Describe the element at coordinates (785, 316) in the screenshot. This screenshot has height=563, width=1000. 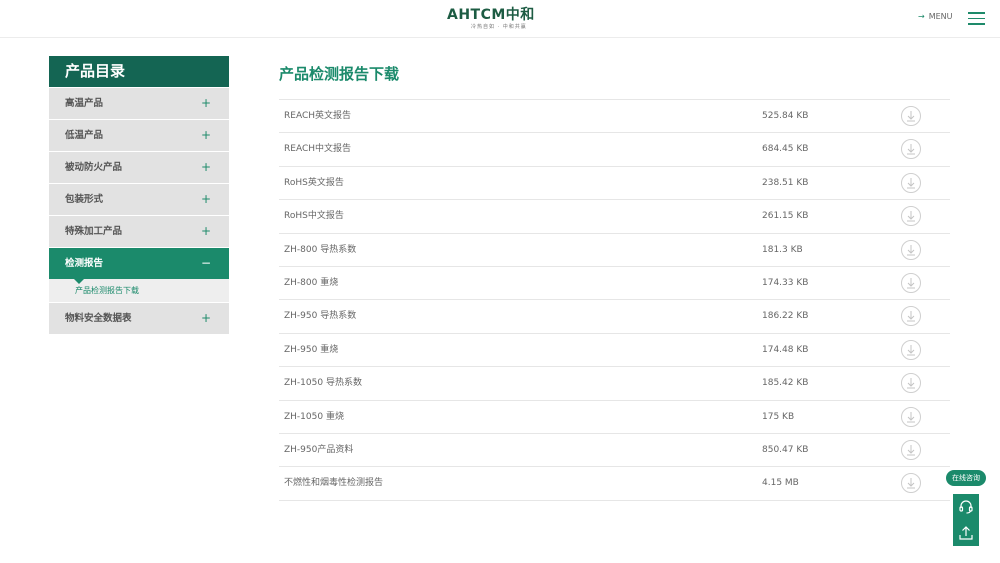
I see `file-size: 186.22 KB` at that location.